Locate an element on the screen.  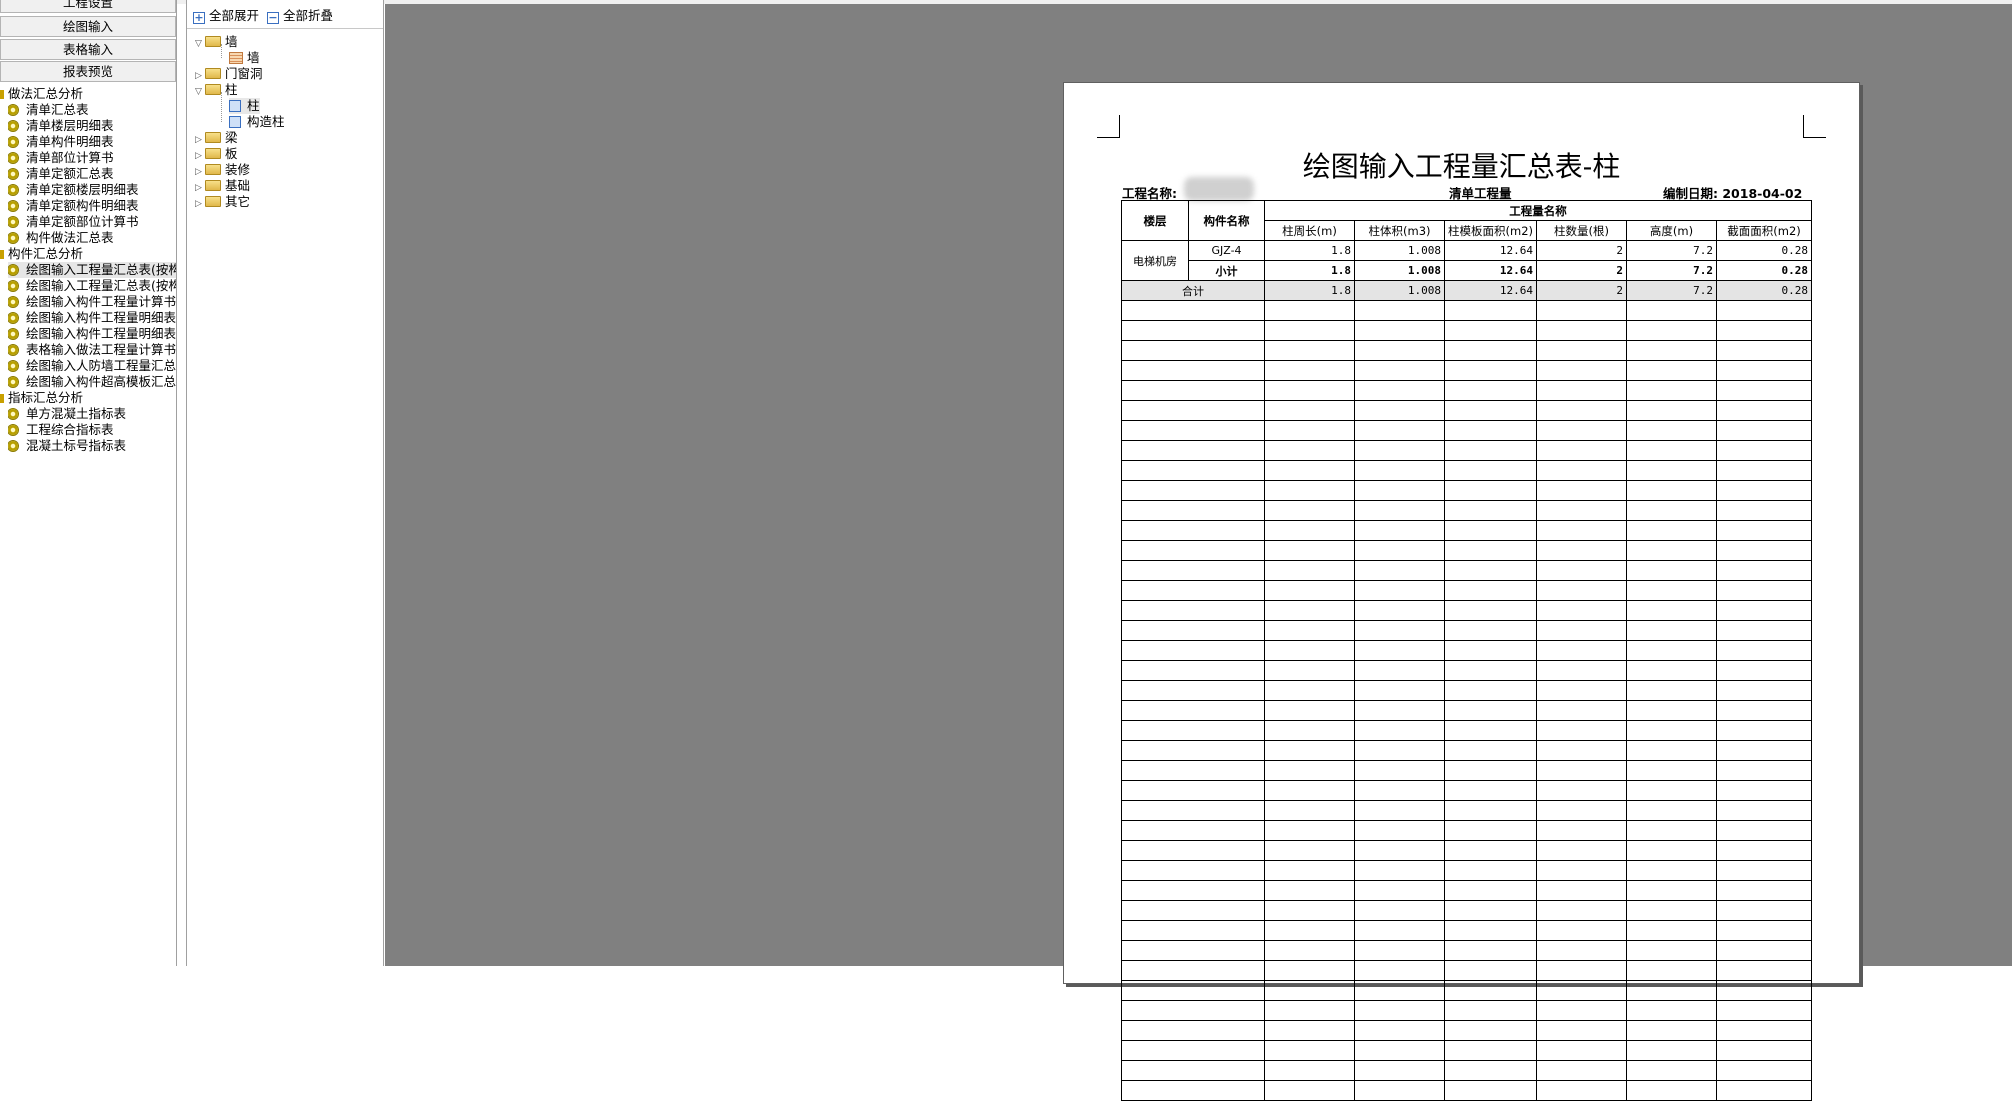
report-item: 清单部位计算书 is located at coordinates (92, 158).